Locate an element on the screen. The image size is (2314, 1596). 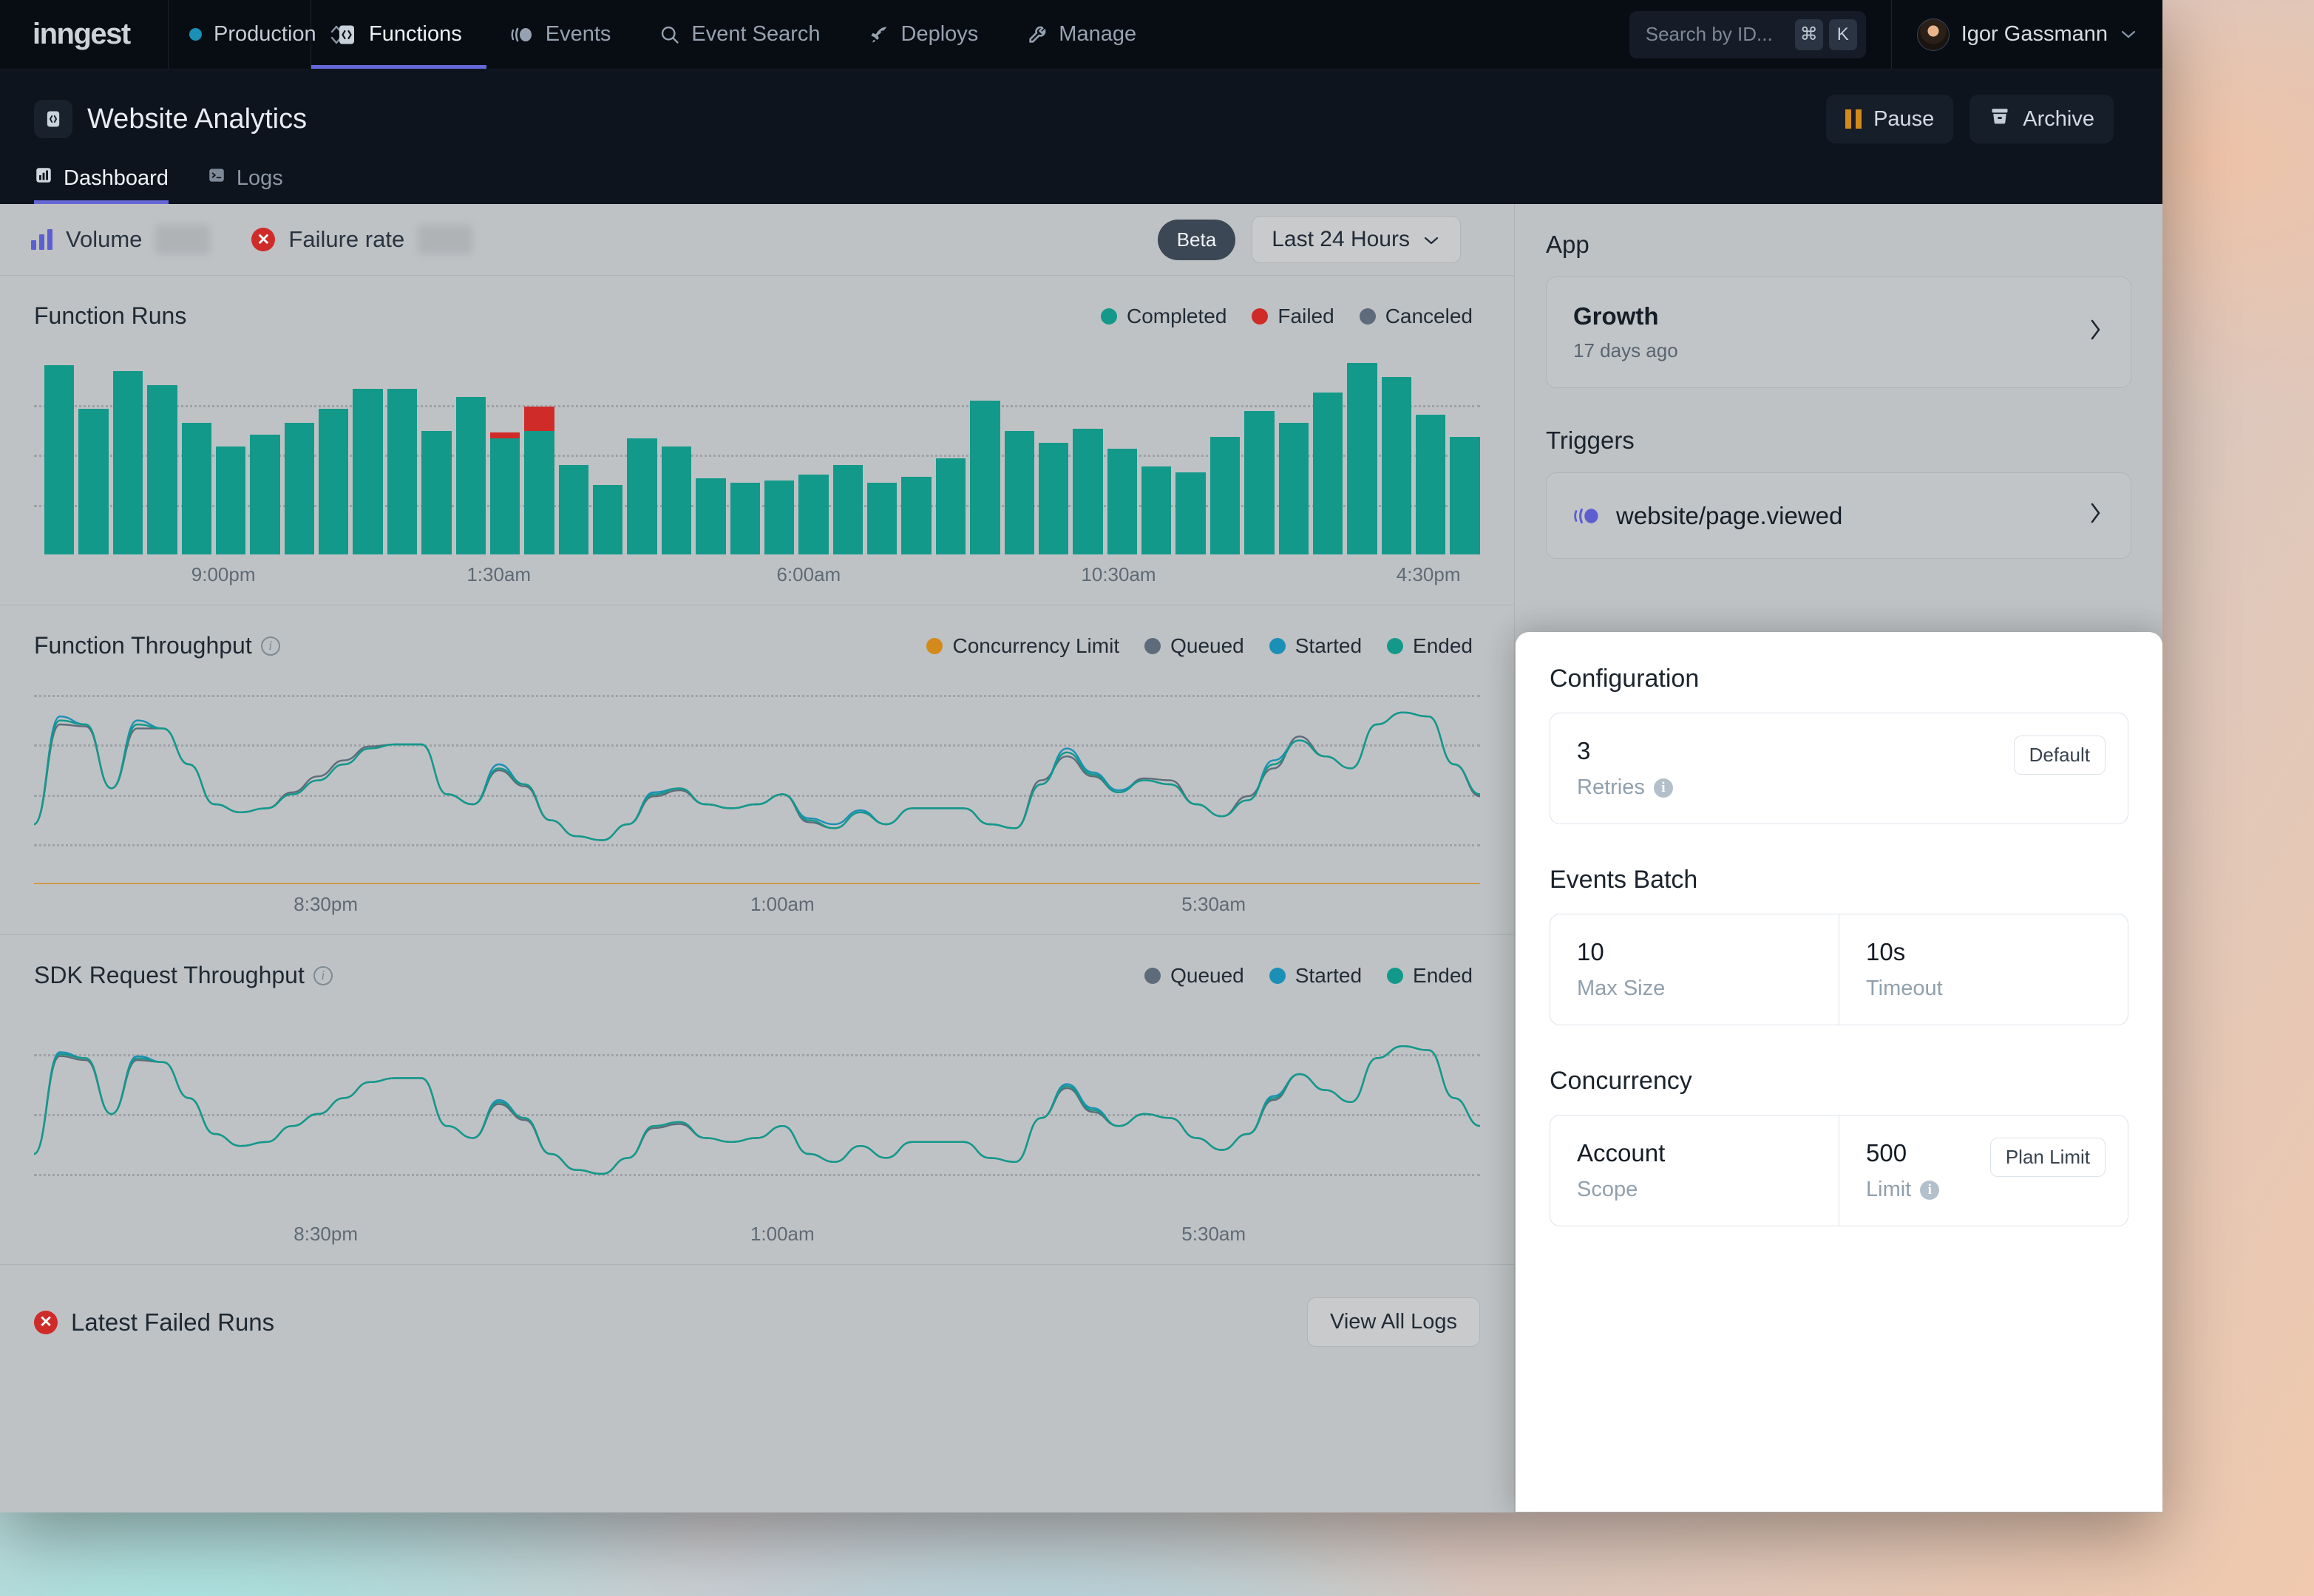
x-tick-label: 10:30am is located at coordinates (1118, 574).